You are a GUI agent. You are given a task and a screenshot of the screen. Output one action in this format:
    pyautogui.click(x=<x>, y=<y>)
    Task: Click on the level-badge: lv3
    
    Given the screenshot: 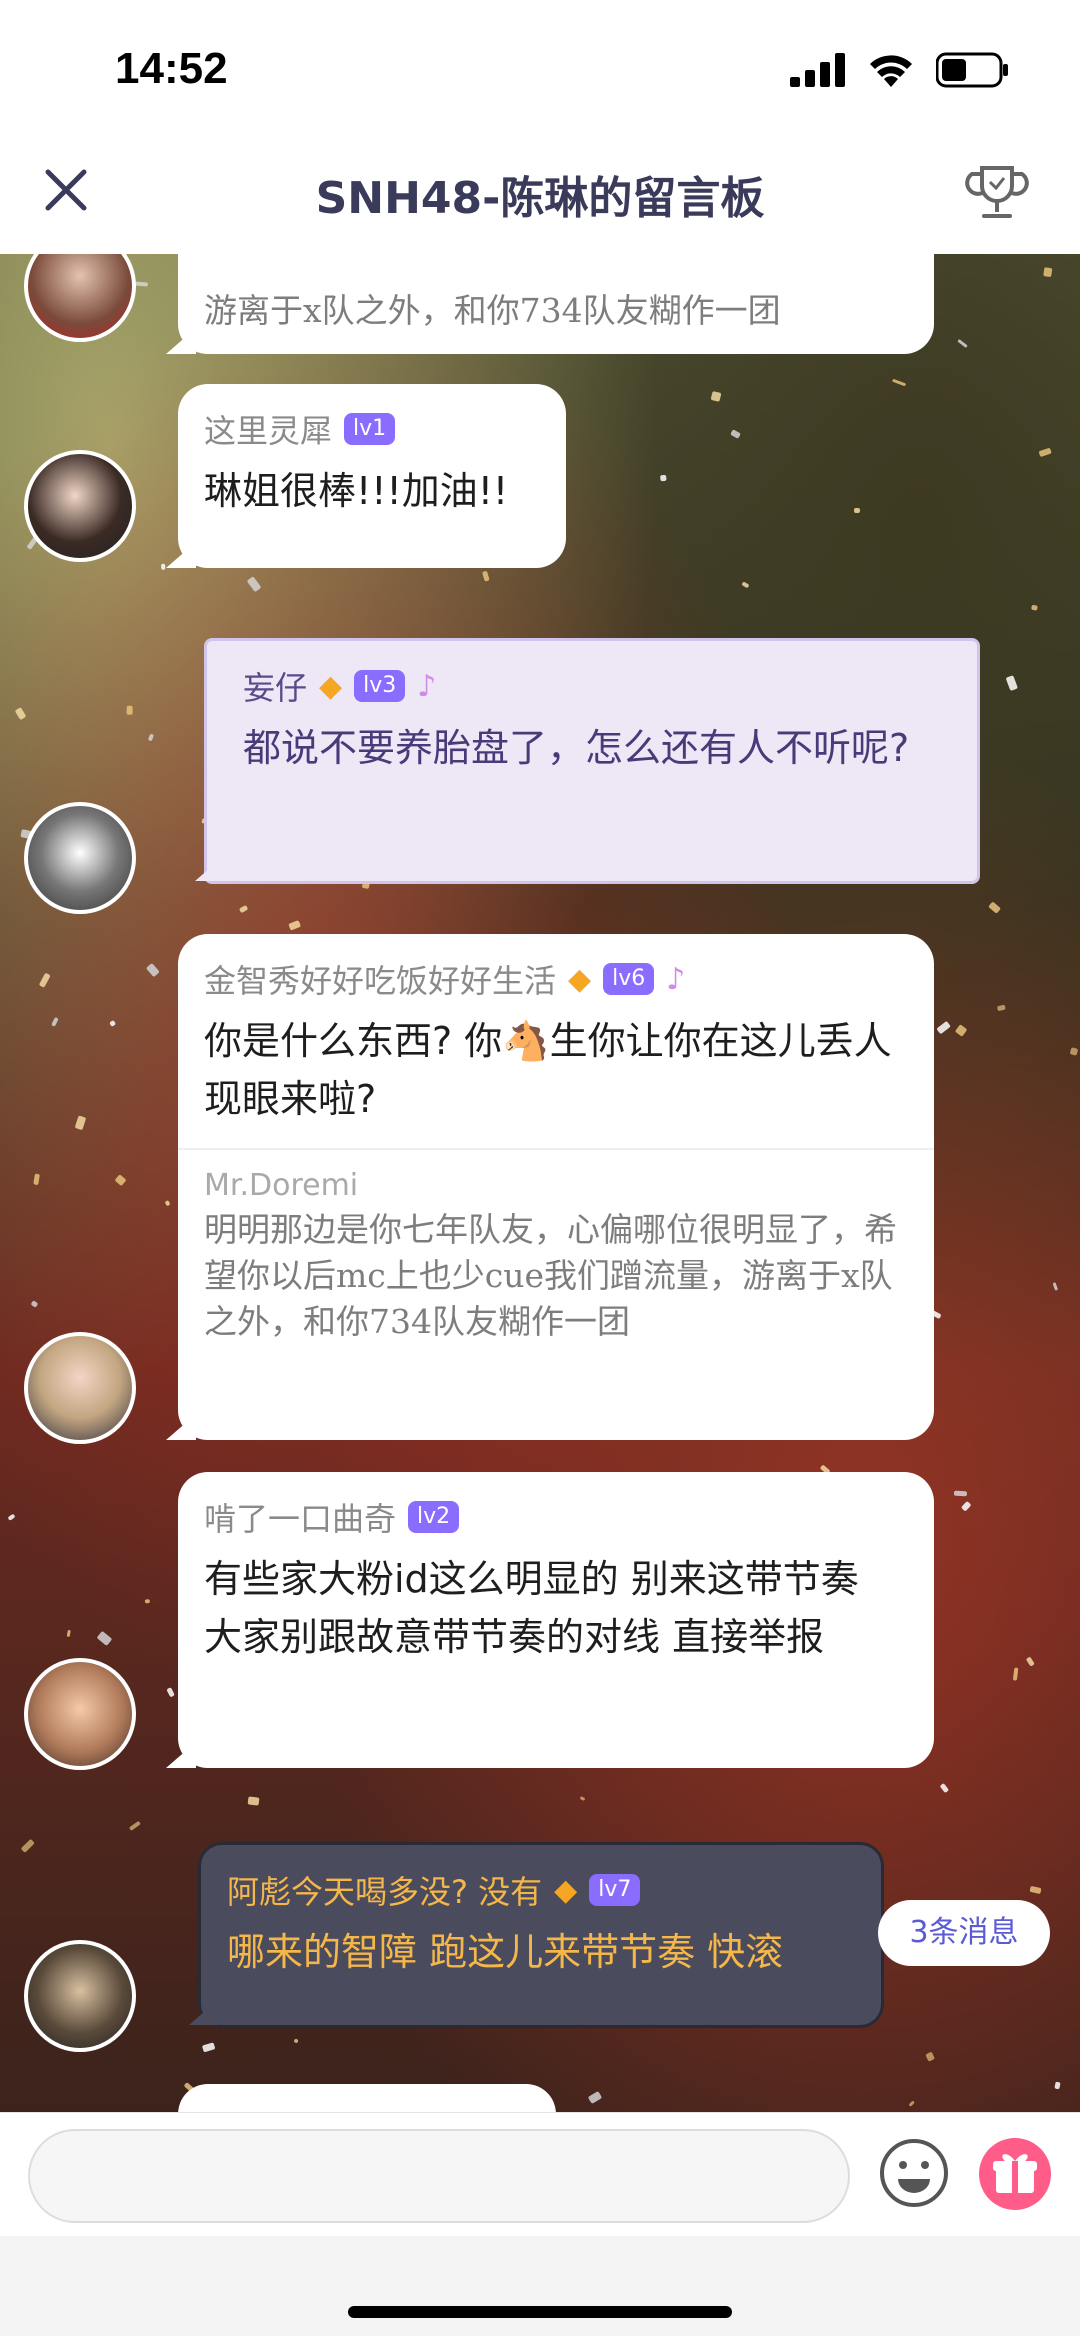 What is the action you would take?
    pyautogui.click(x=380, y=686)
    